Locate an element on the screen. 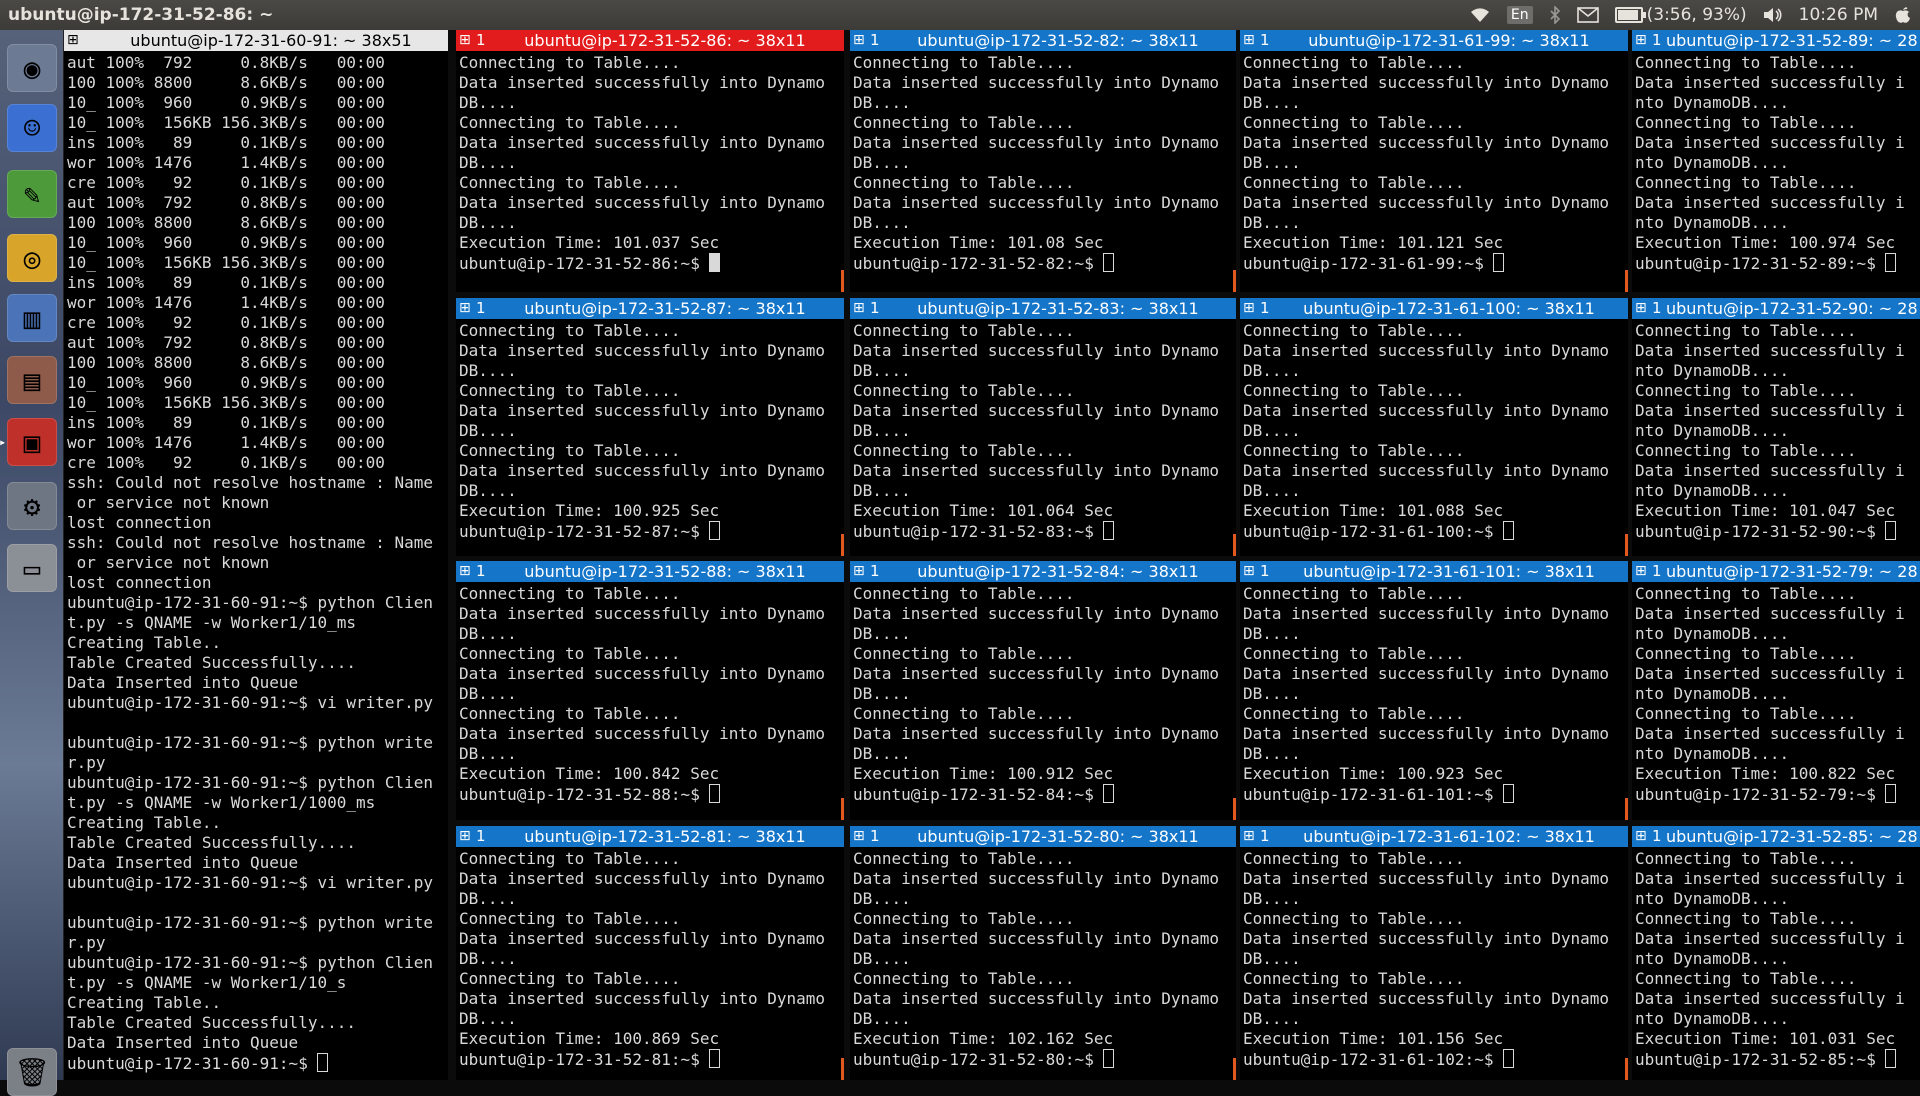 The image size is (1920, 1096). bluetooth-icon is located at coordinates (1555, 15).